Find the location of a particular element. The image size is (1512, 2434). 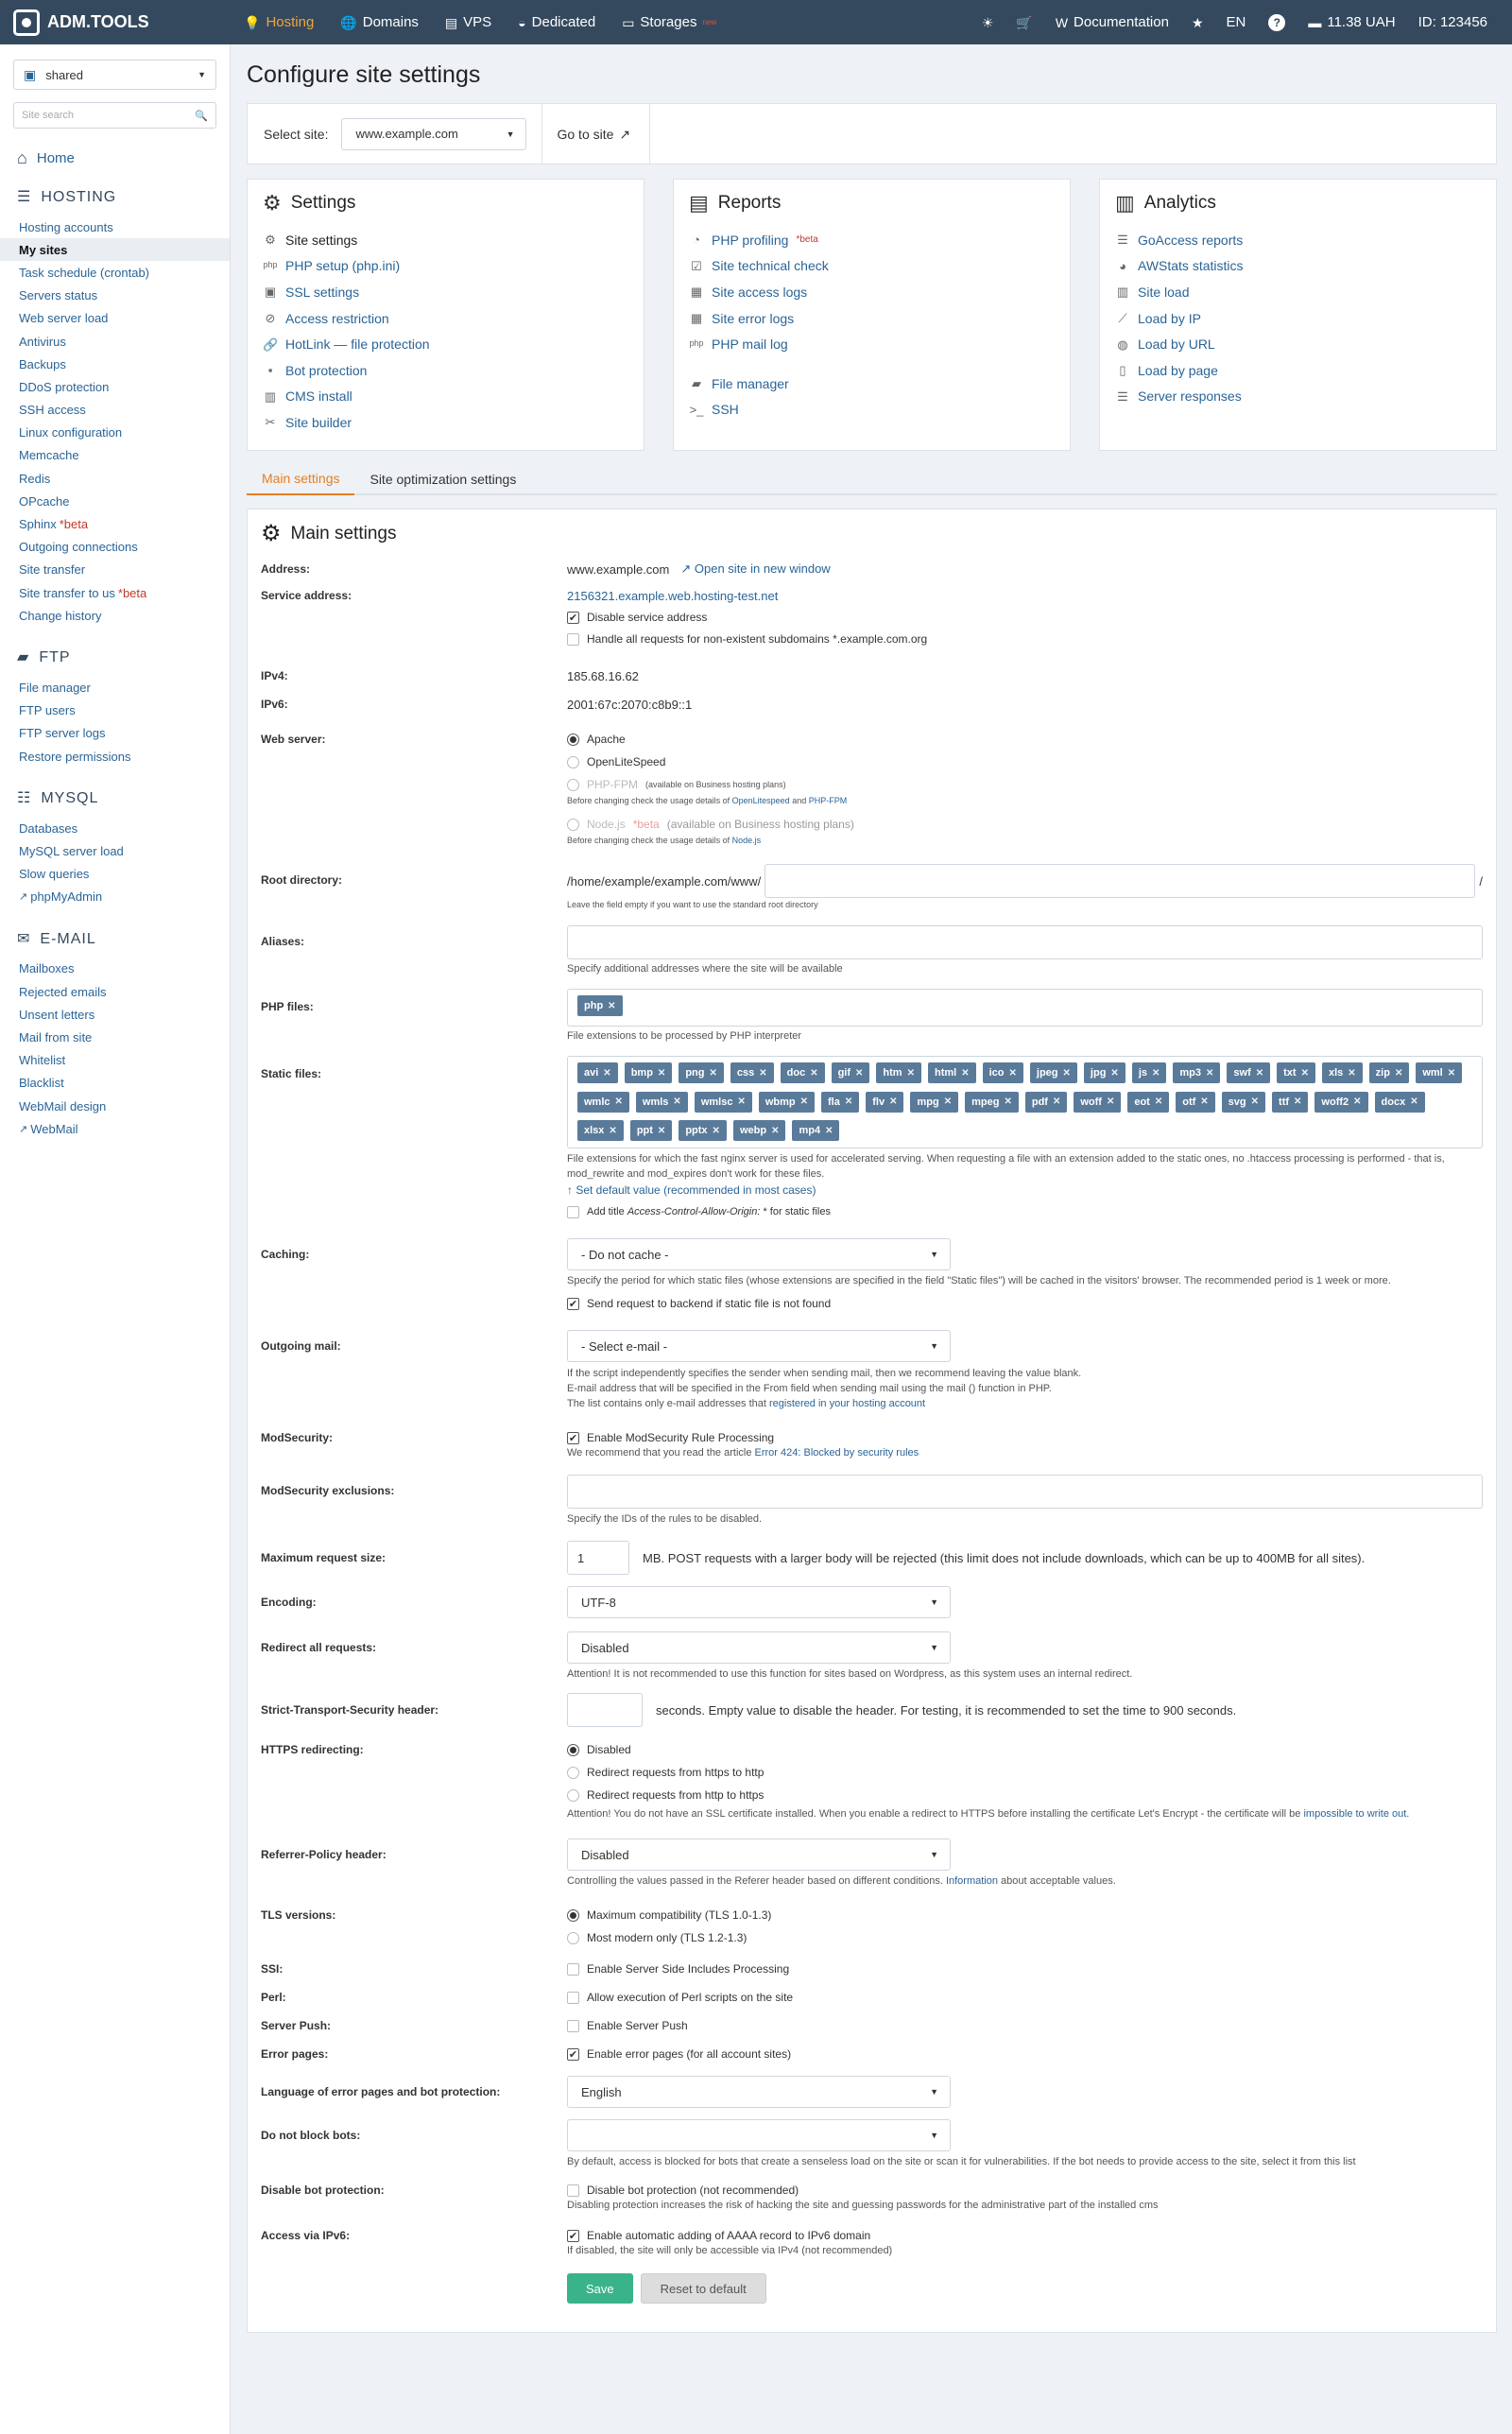

extension-tag: jpg ✕ is located at coordinates (1104, 1072).